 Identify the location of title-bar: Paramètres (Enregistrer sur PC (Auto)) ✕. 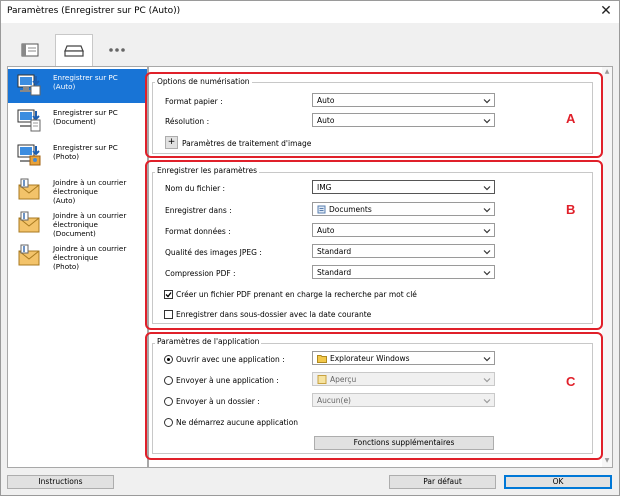
(310, 12).